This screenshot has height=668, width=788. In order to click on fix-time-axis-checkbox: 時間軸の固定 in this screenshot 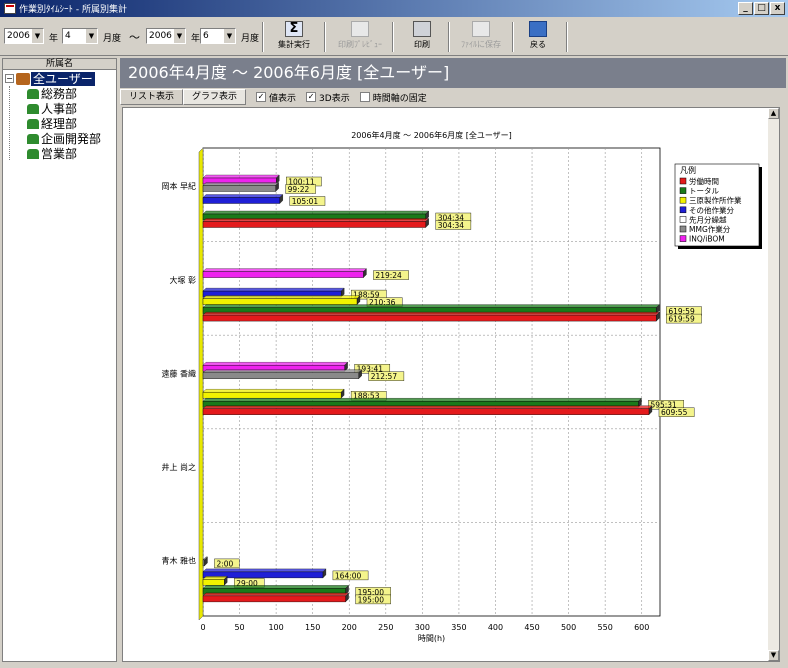, I will do `click(393, 97)`.